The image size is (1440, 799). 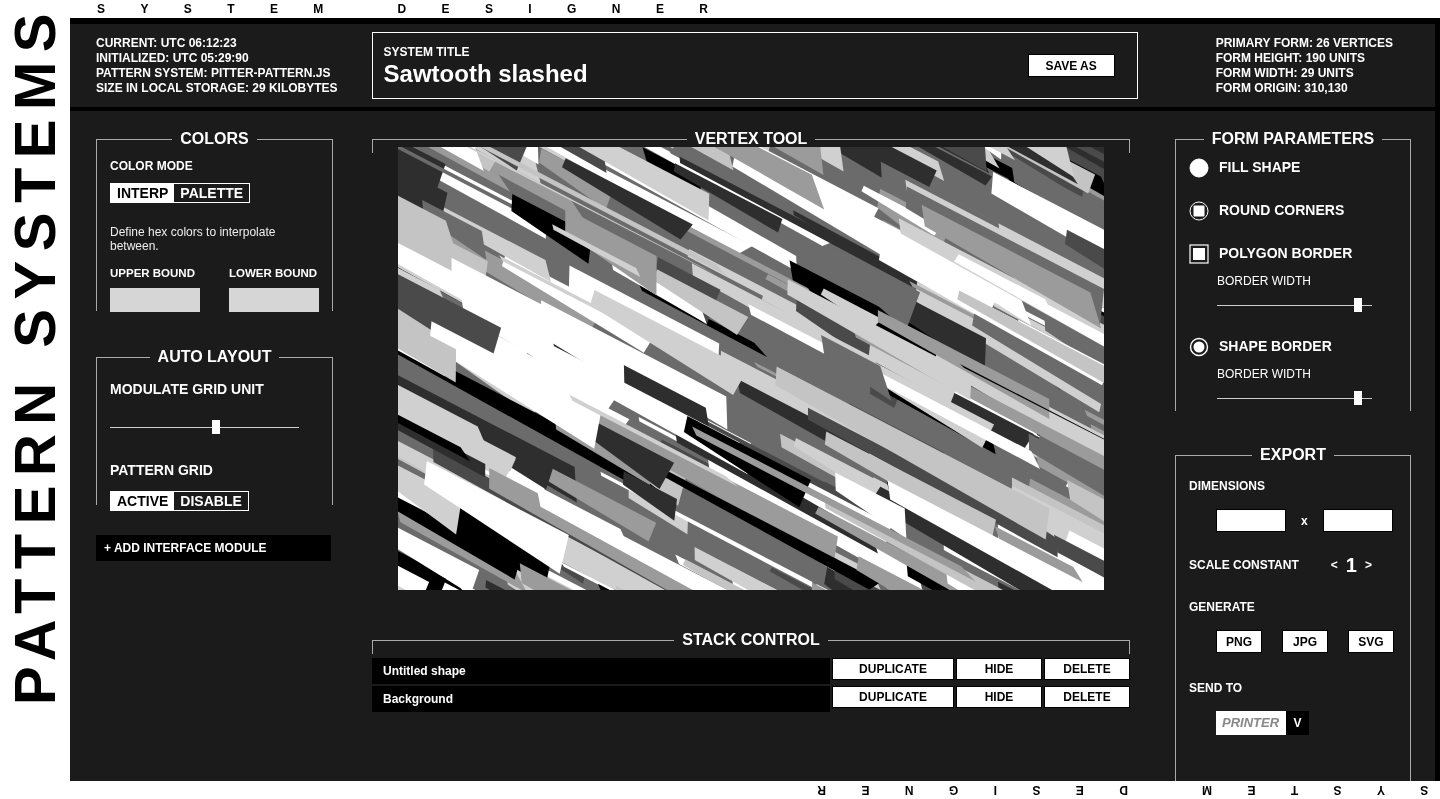 I want to click on info-line: SIZE IN LOCAL STORAGE: 29 KILOBYTES, so click(x=217, y=88).